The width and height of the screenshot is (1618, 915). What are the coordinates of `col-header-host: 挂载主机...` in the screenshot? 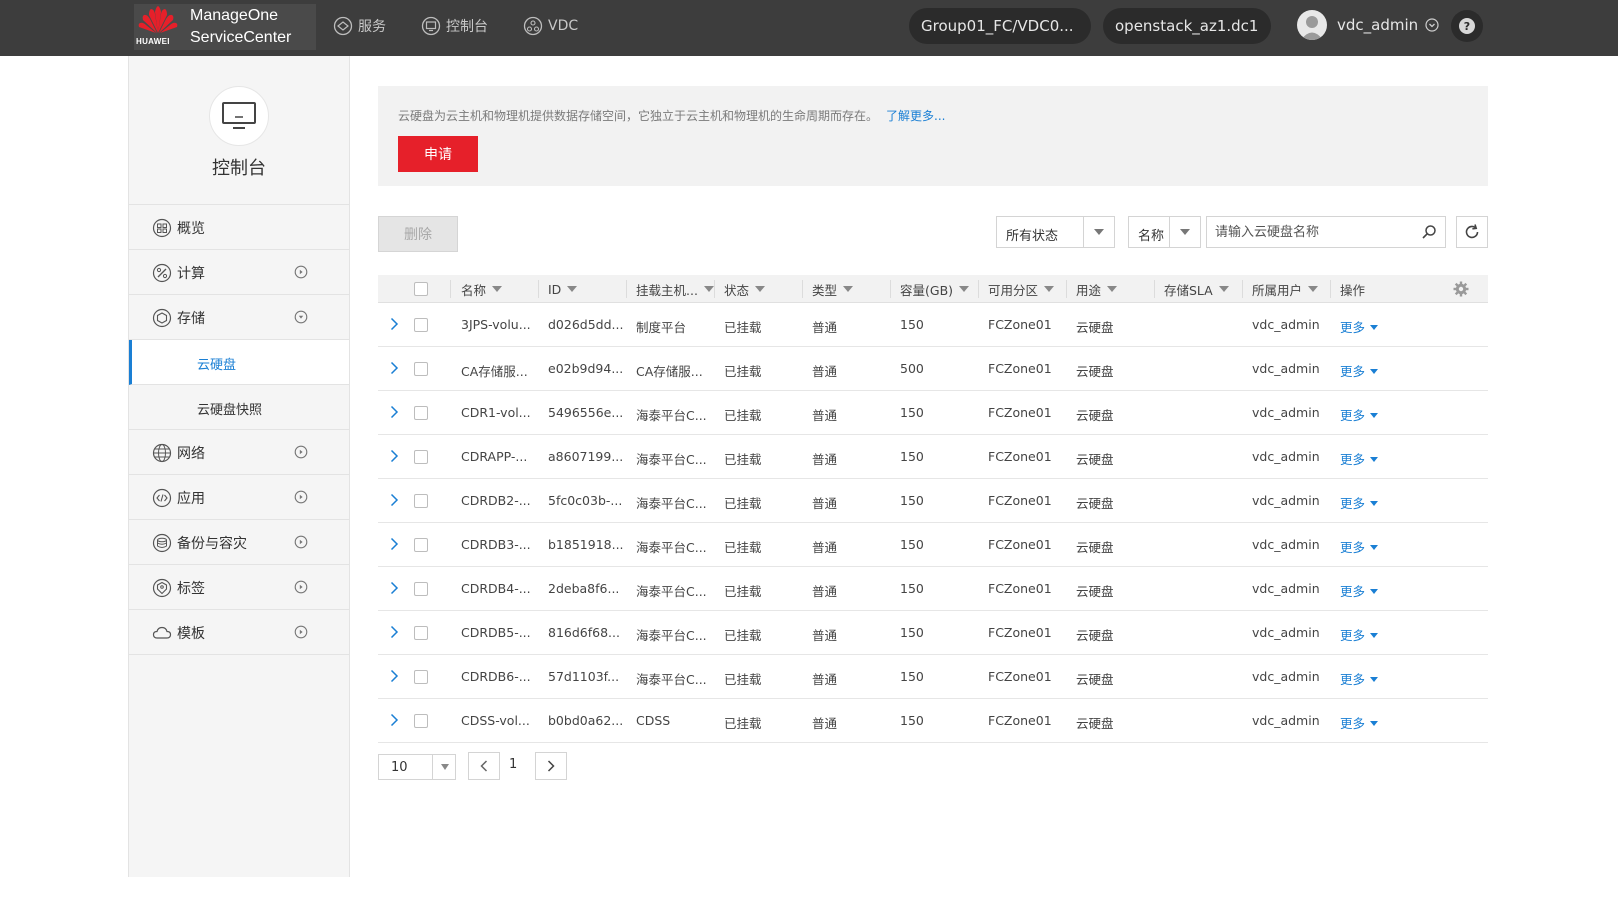 It's located at (675, 289).